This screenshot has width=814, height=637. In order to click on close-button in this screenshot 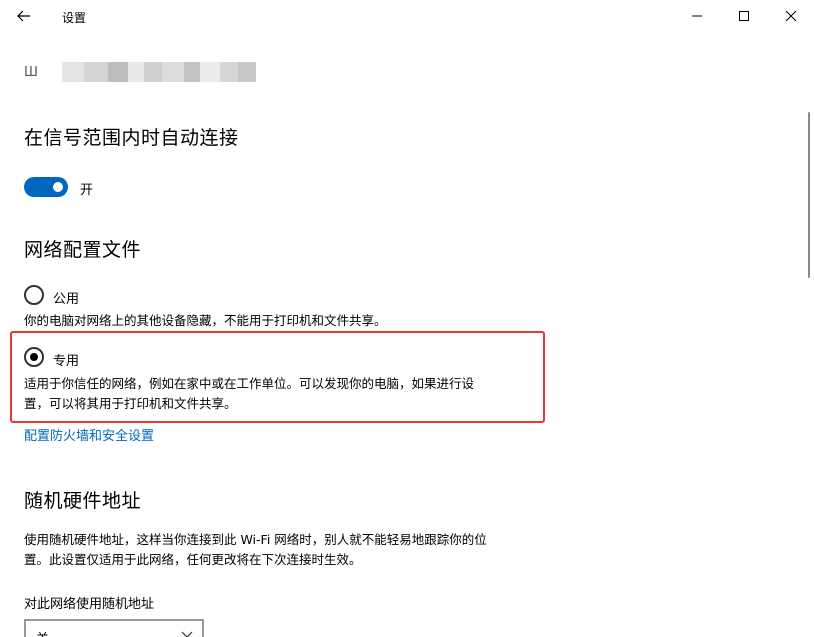, I will do `click(791, 16)`.